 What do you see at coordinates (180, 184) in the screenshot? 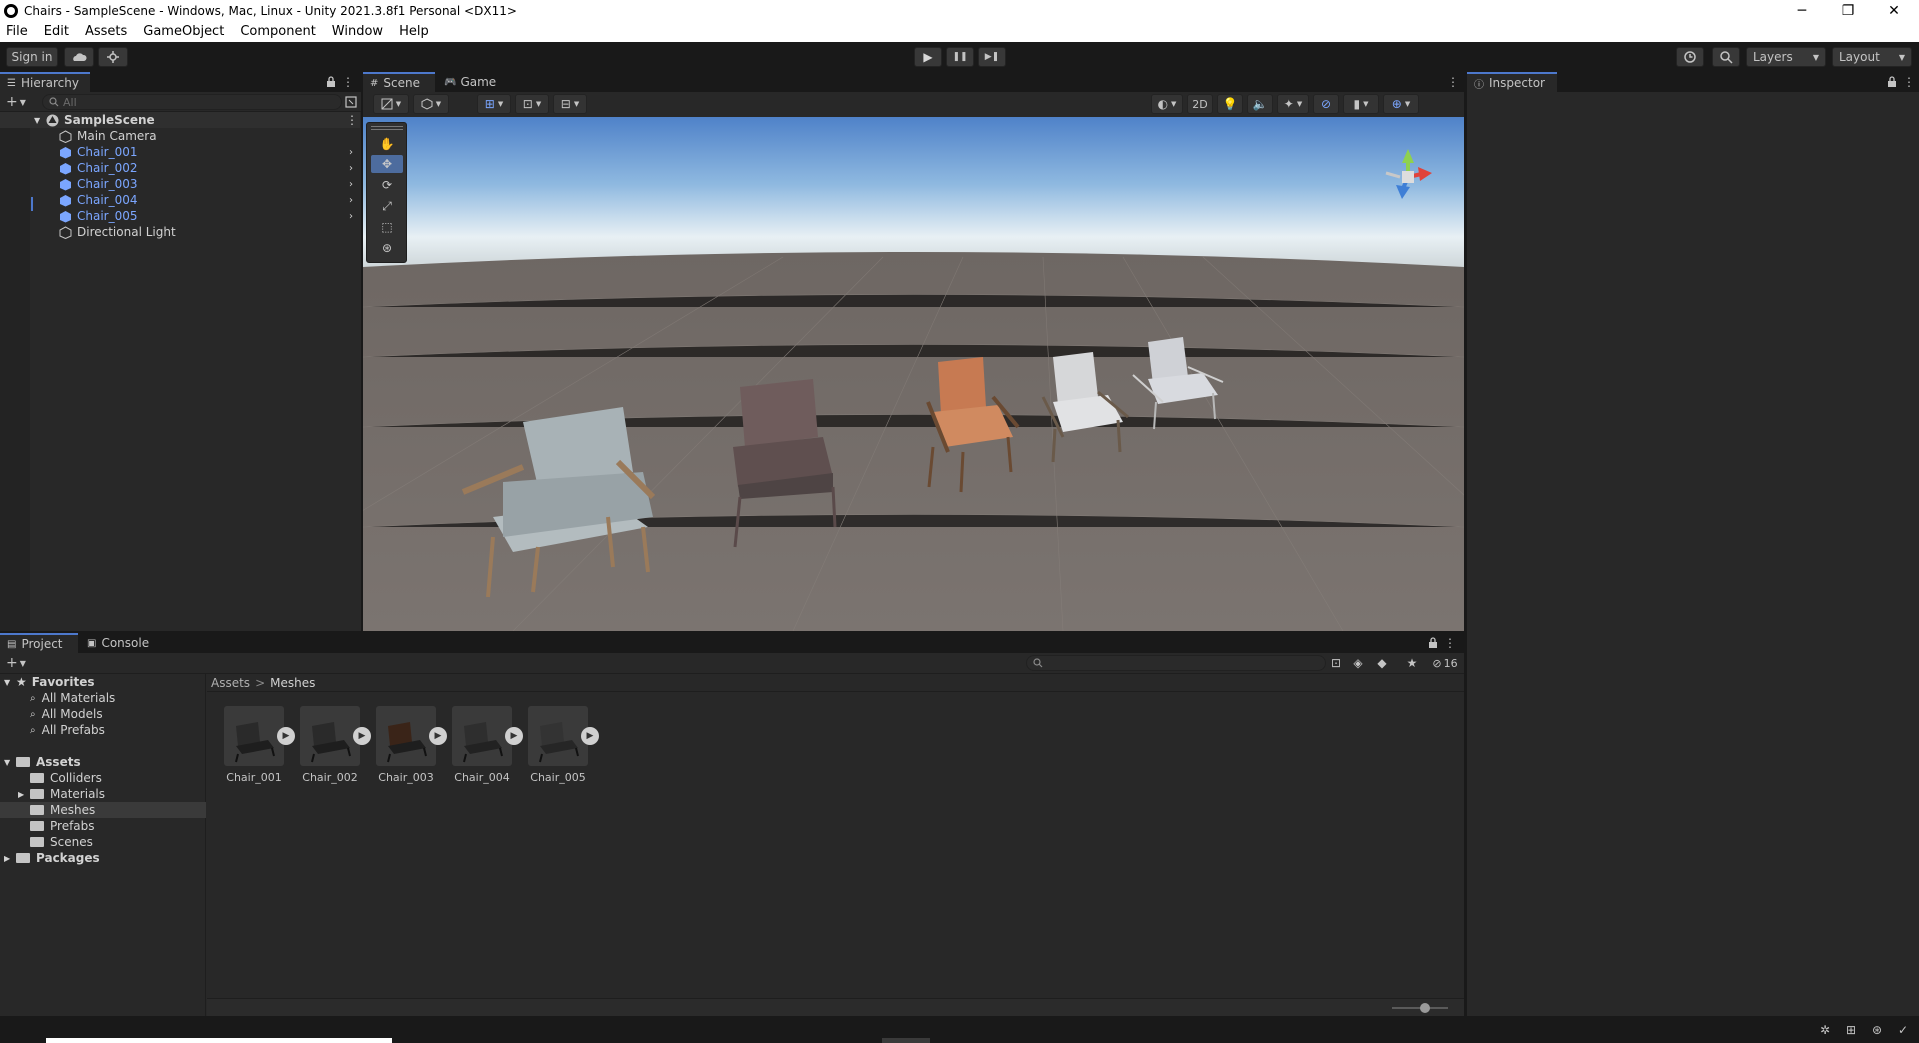
I see `hierarchy-item-chair-003: Chair_003 ›` at bounding box center [180, 184].